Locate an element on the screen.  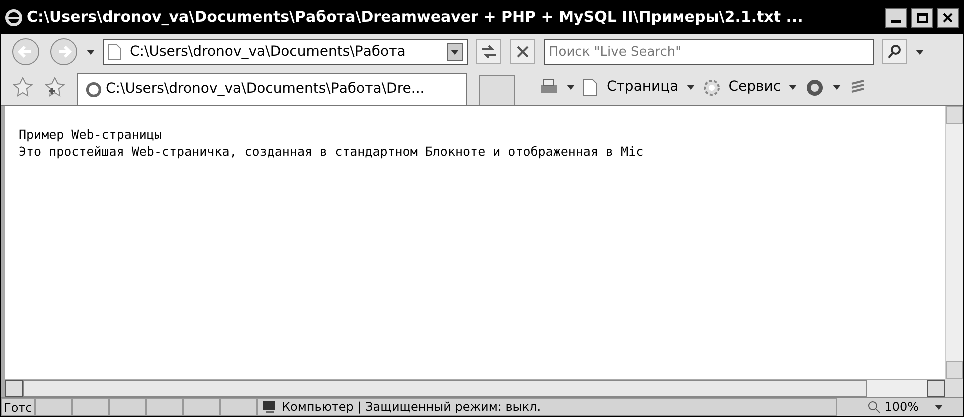
maximize-icon is located at coordinates (922, 18).